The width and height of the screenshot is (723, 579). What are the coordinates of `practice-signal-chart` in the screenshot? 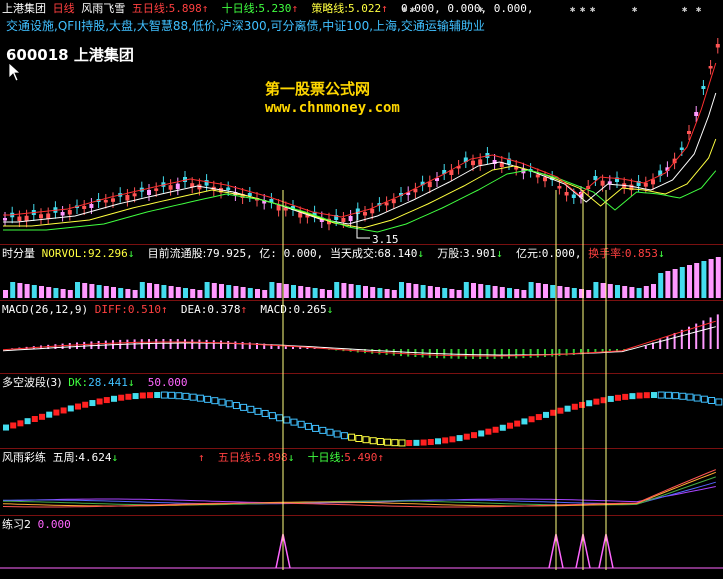 It's located at (361, 547).